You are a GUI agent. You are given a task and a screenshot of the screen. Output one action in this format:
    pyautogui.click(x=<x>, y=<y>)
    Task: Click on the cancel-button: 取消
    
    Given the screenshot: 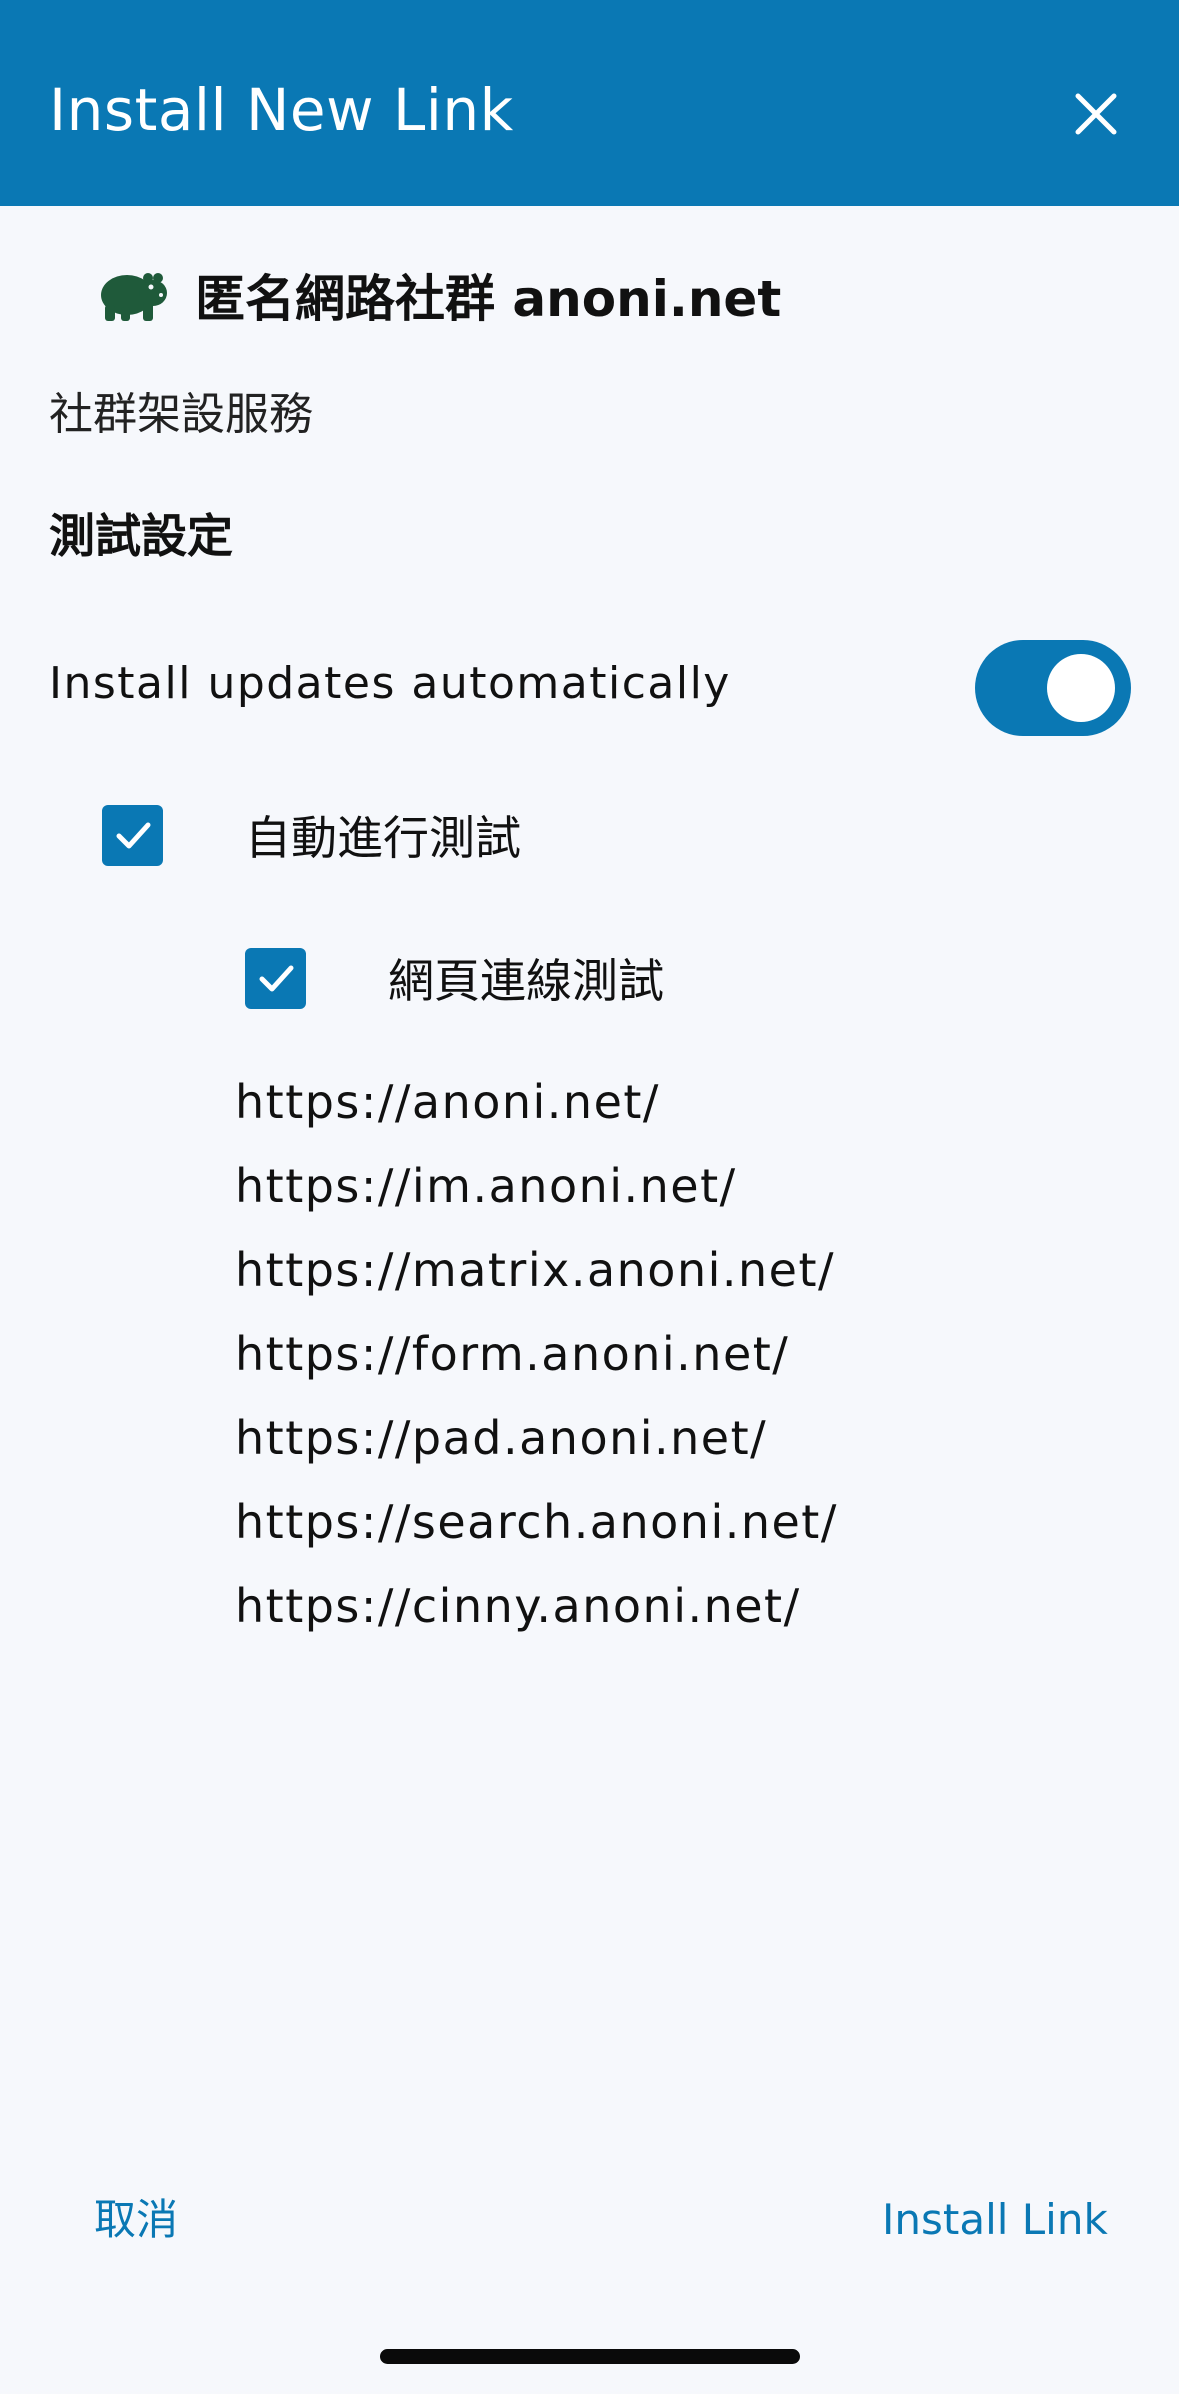 What is the action you would take?
    pyautogui.click(x=136, y=2220)
    